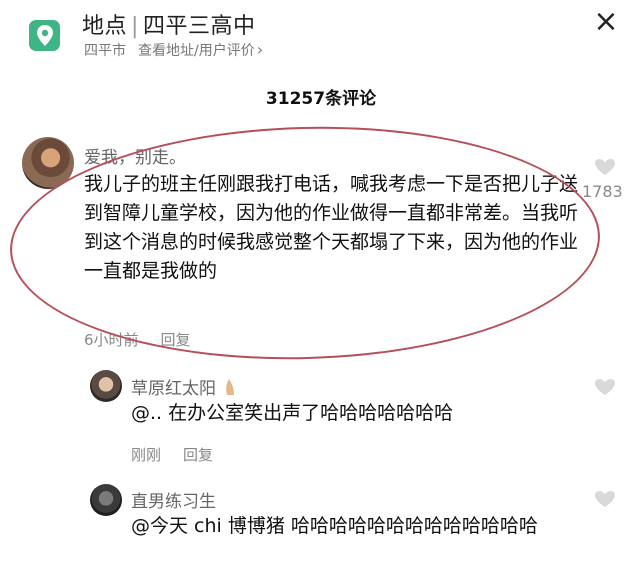 Image resolution: width=642 pixels, height=576 pixels. Describe the element at coordinates (105, 26) in the screenshot. I see `location-label: 地点` at that location.